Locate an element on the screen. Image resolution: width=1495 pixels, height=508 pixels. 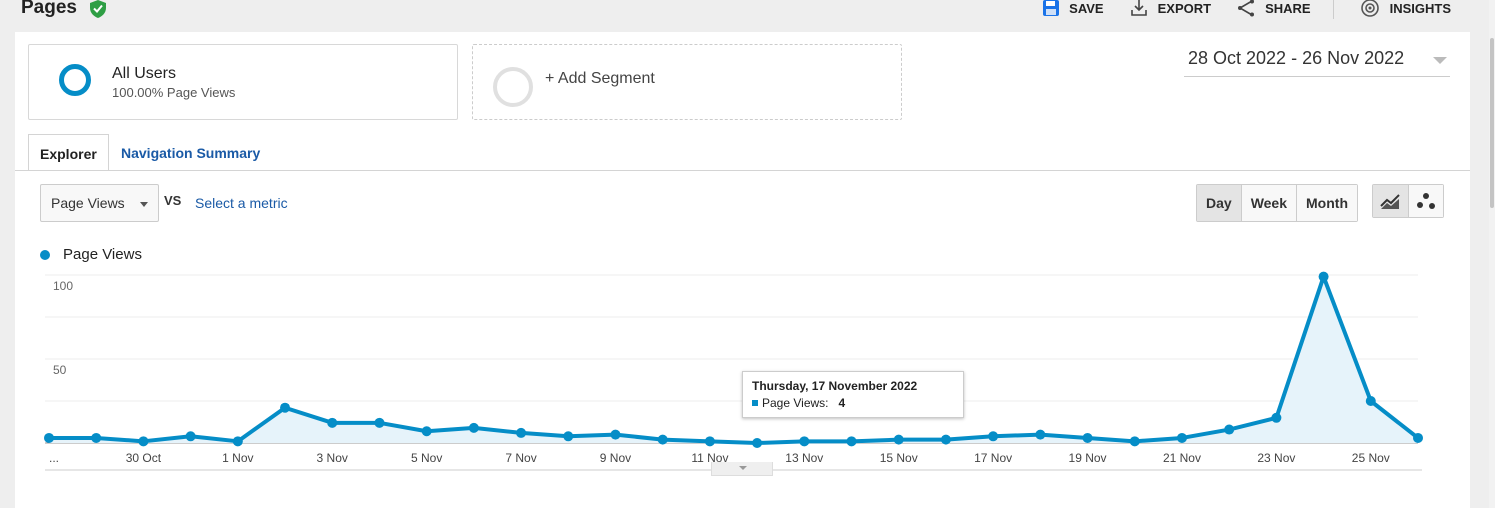
x-tick-label: 5 Nov is located at coordinates (426, 458).